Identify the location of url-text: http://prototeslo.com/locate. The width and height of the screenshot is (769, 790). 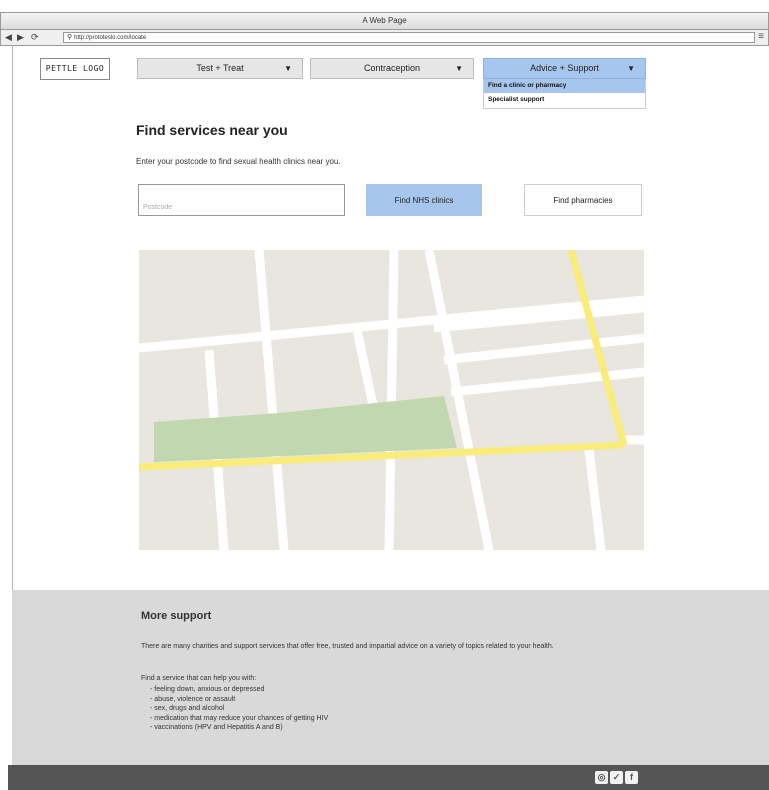
(110, 38).